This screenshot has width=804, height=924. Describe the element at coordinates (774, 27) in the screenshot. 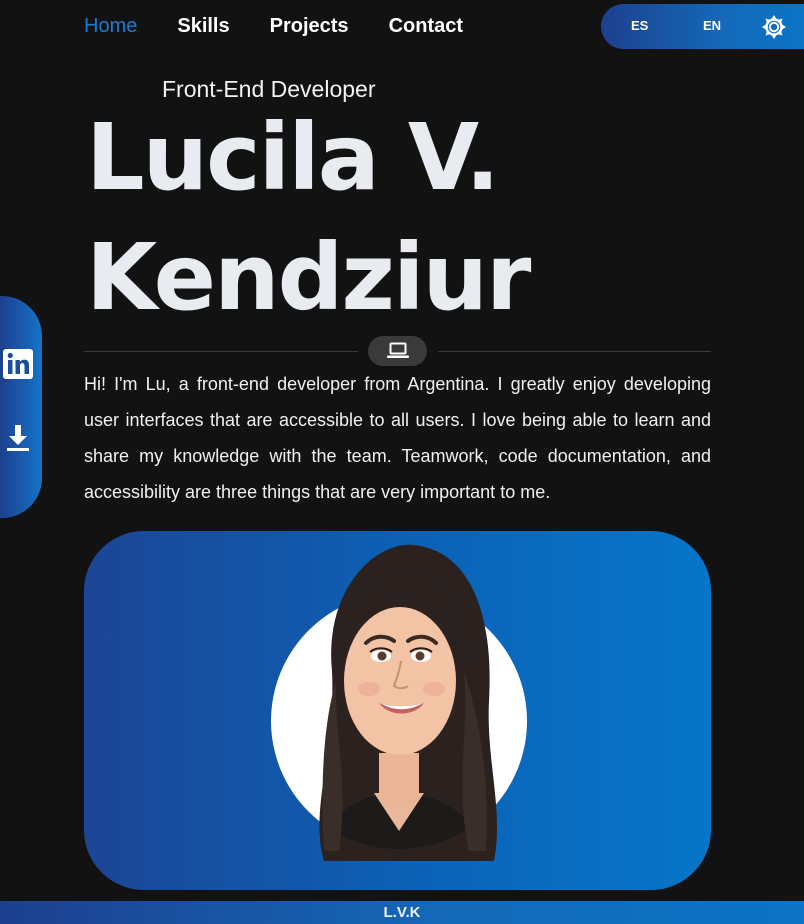

I see `sun-icon` at that location.